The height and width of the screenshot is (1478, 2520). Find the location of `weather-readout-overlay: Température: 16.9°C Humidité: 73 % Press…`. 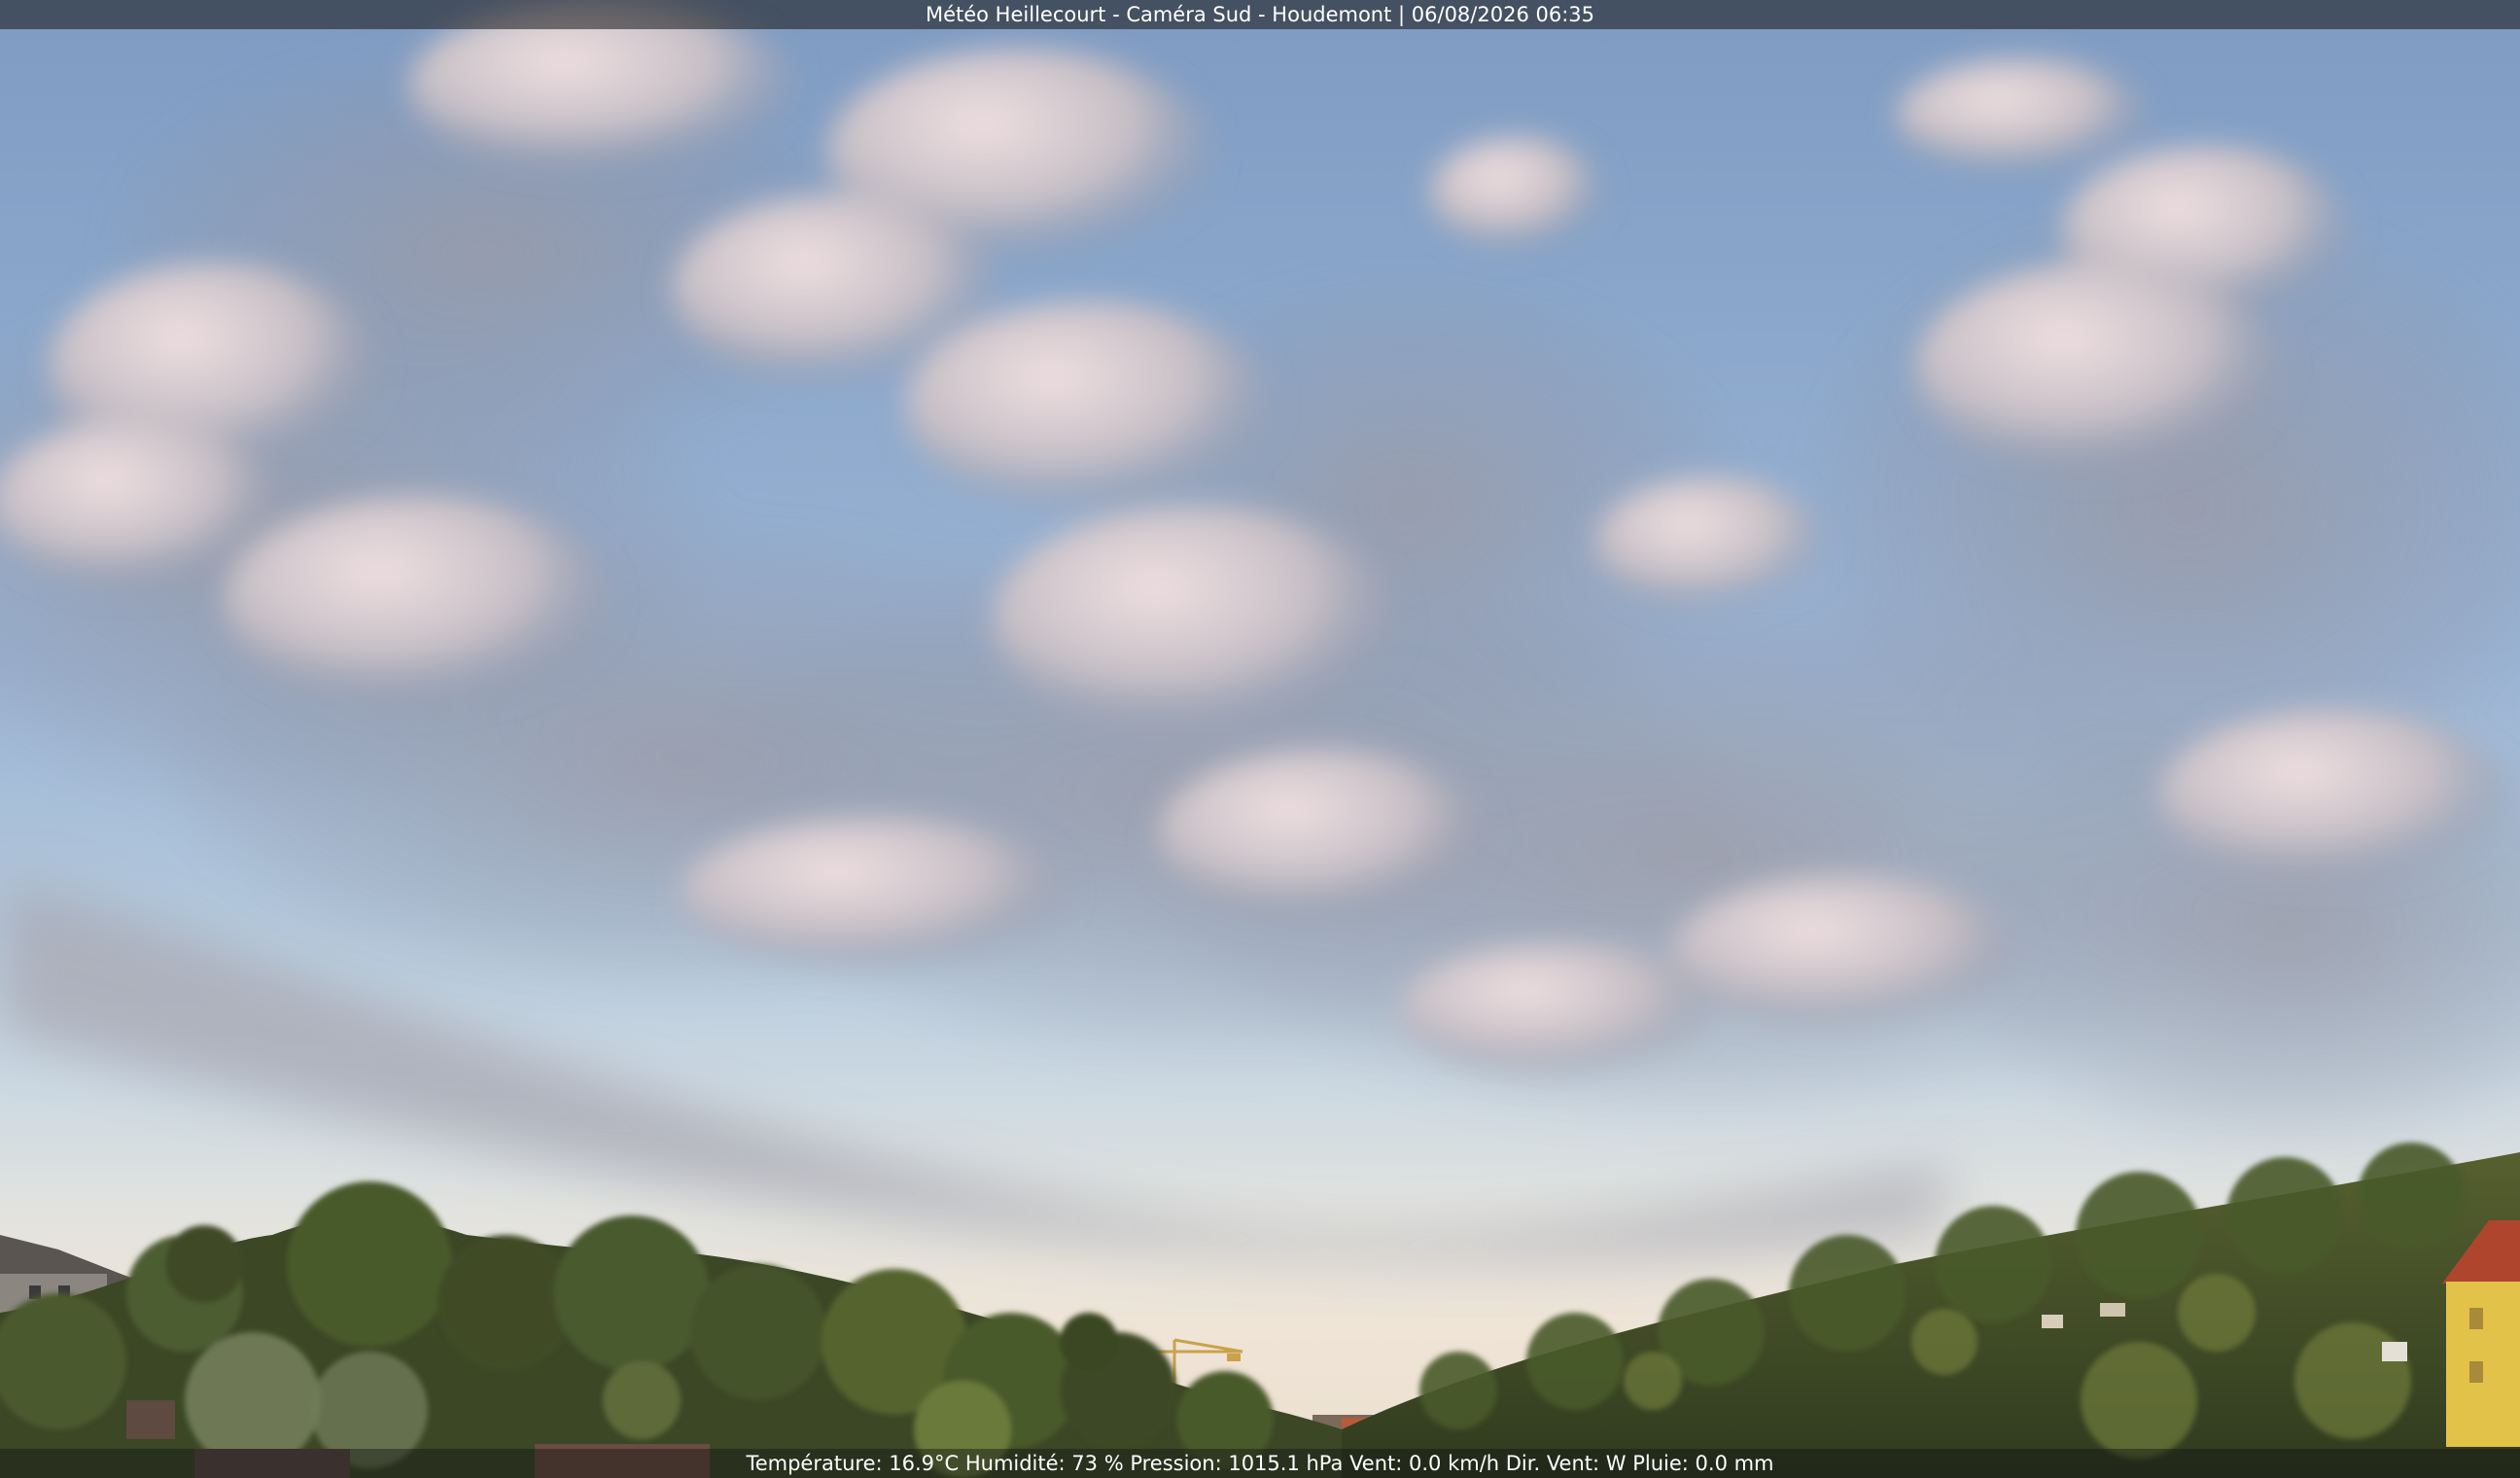

weather-readout-overlay: Température: 16.9°C Humidité: 73 % Press… is located at coordinates (1260, 1463).